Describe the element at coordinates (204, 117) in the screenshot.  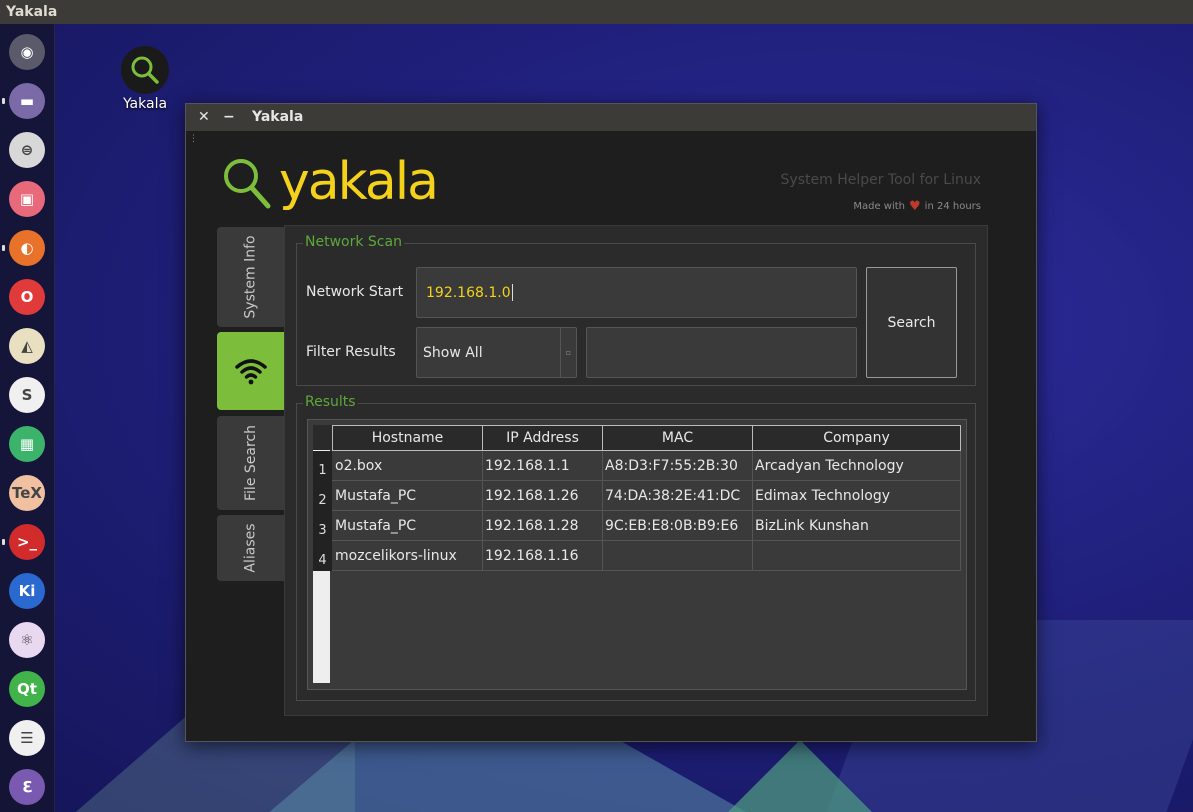
I see `close-button: ✕` at that location.